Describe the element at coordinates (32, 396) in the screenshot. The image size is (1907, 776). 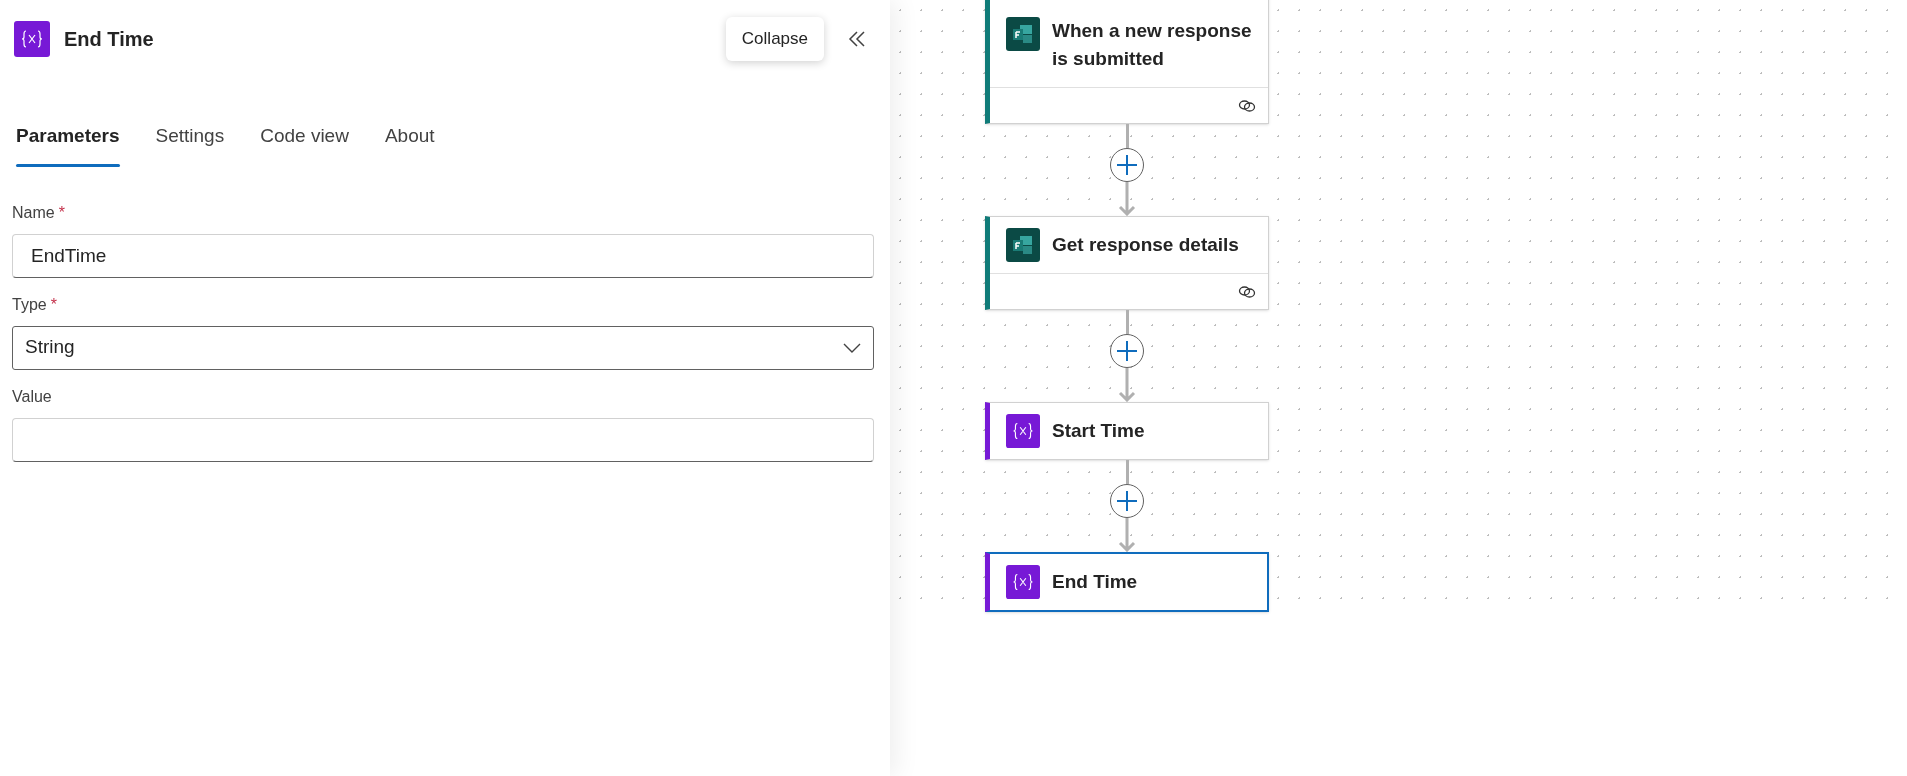
I see `field-label: Value` at that location.